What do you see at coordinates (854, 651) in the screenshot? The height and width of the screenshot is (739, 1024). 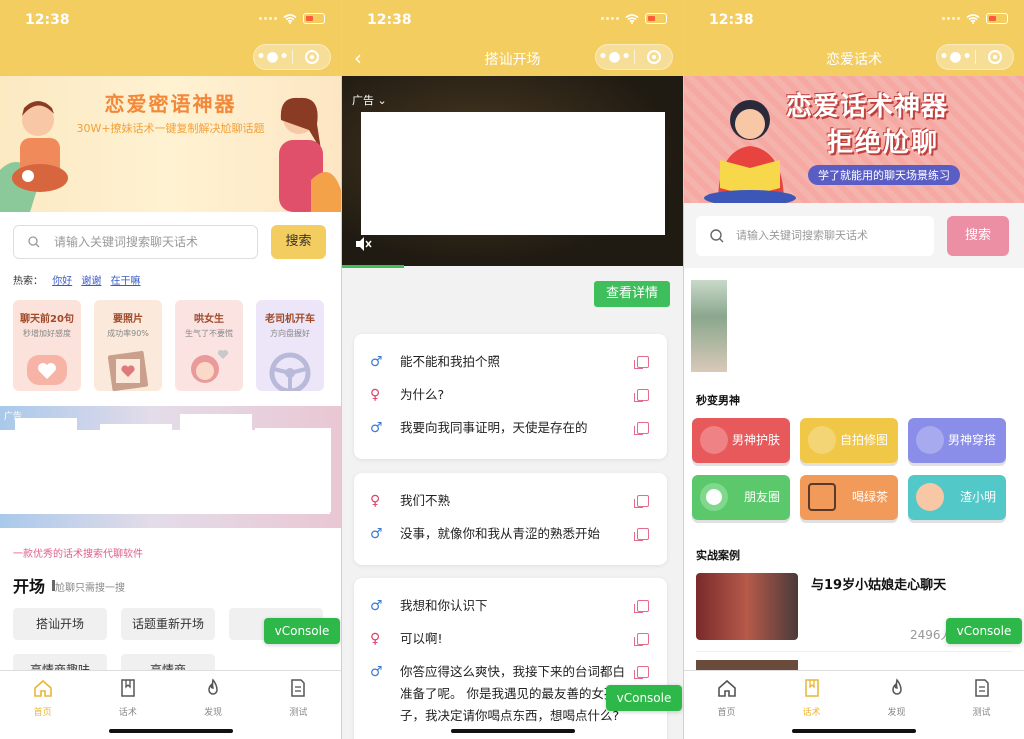 I see `divider` at bounding box center [854, 651].